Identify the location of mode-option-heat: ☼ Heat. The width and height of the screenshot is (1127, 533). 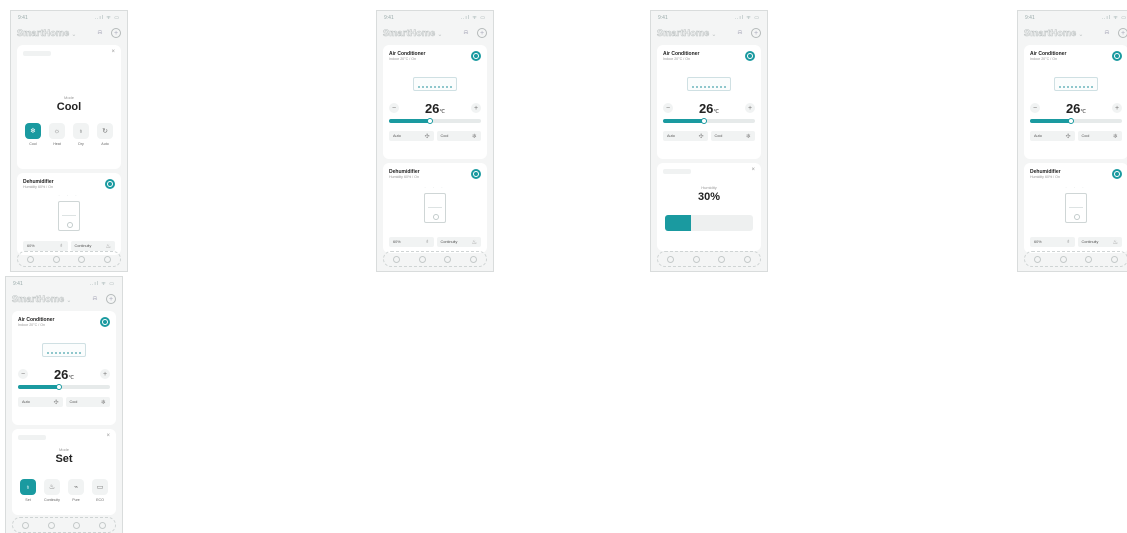
(57, 134).